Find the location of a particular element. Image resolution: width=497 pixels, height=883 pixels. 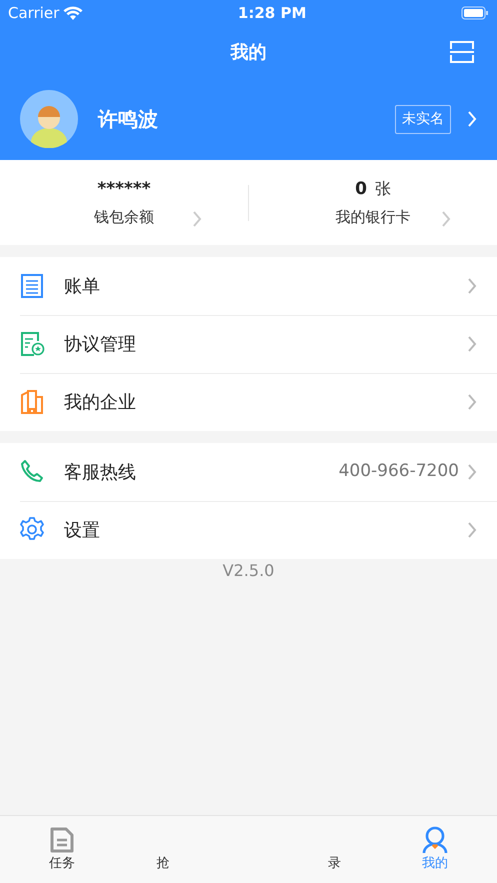

building-icon is located at coordinates (33, 402).